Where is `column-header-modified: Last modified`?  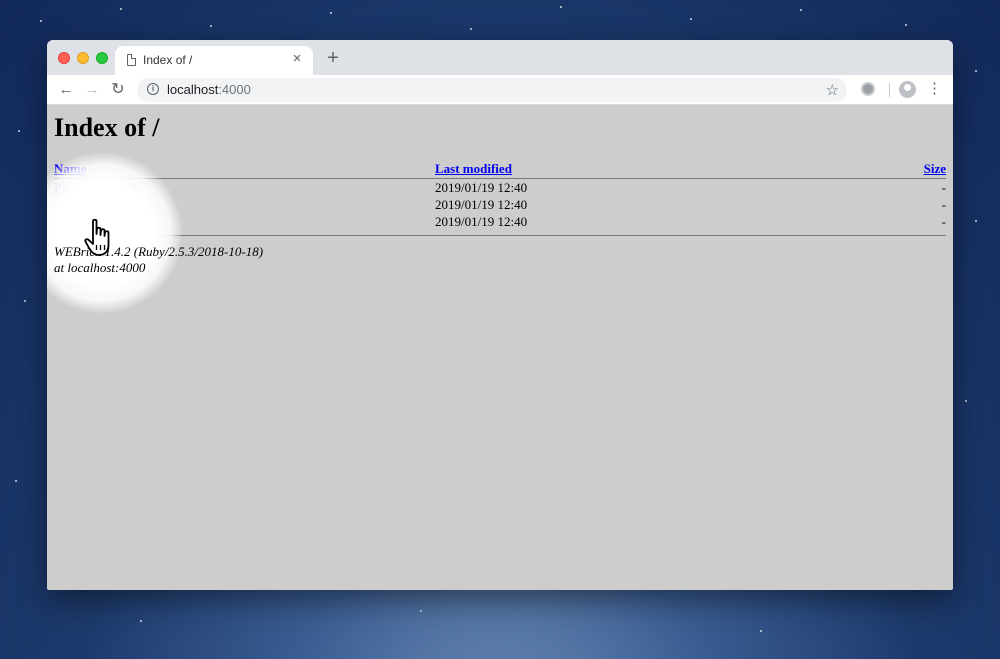 column-header-modified: Last modified is located at coordinates (641, 170).